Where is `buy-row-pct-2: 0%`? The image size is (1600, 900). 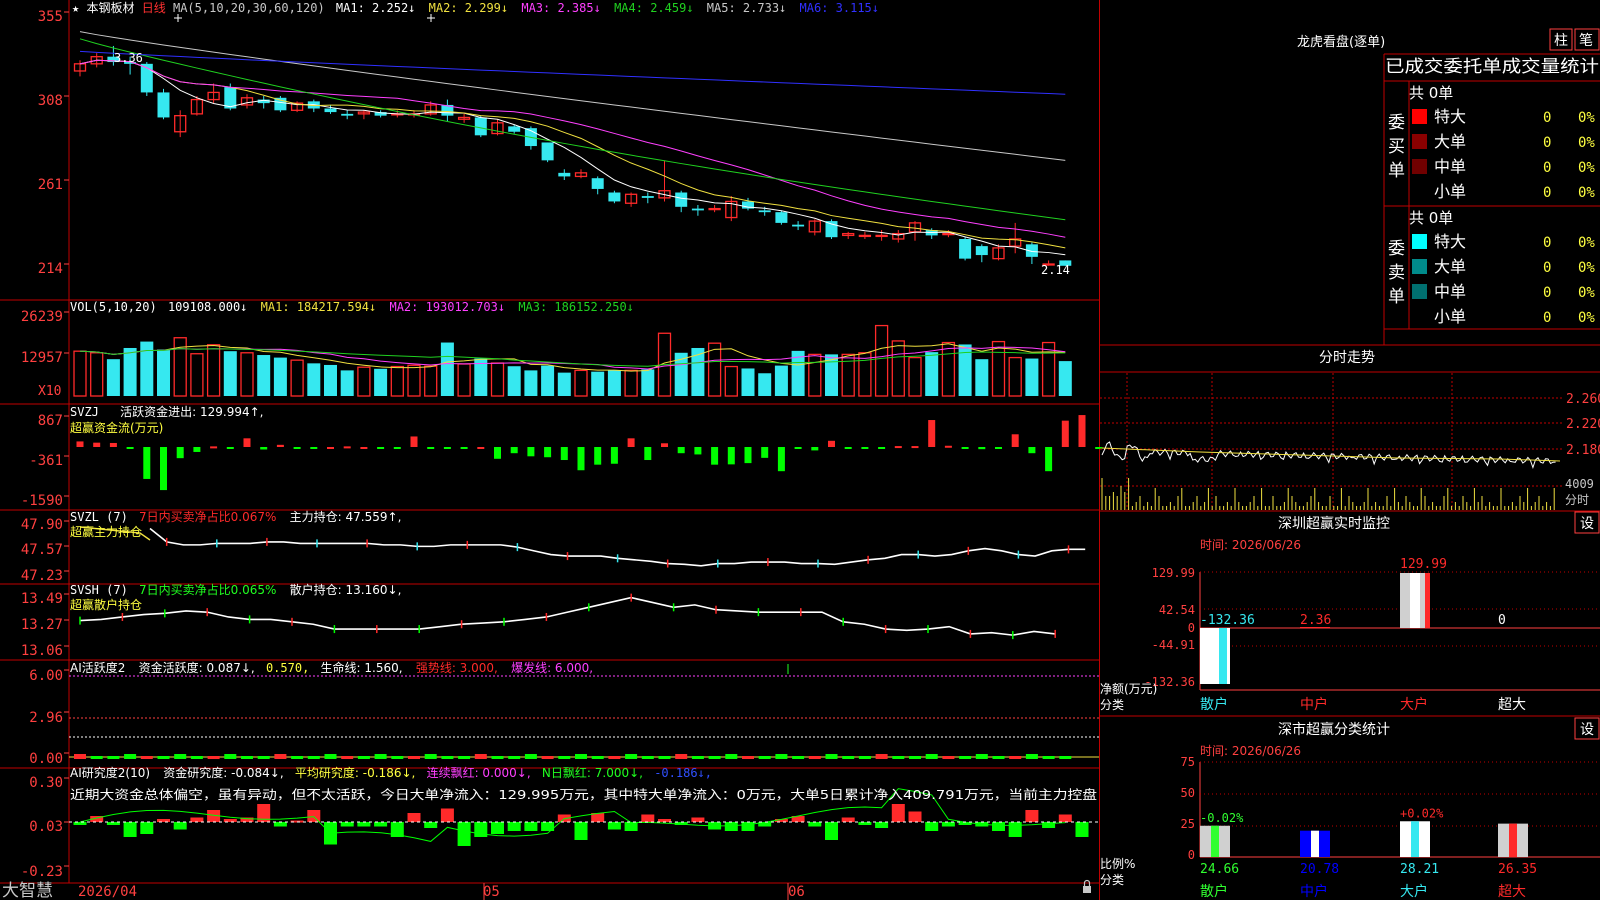
buy-row-pct-2: 0% is located at coordinates (1586, 168).